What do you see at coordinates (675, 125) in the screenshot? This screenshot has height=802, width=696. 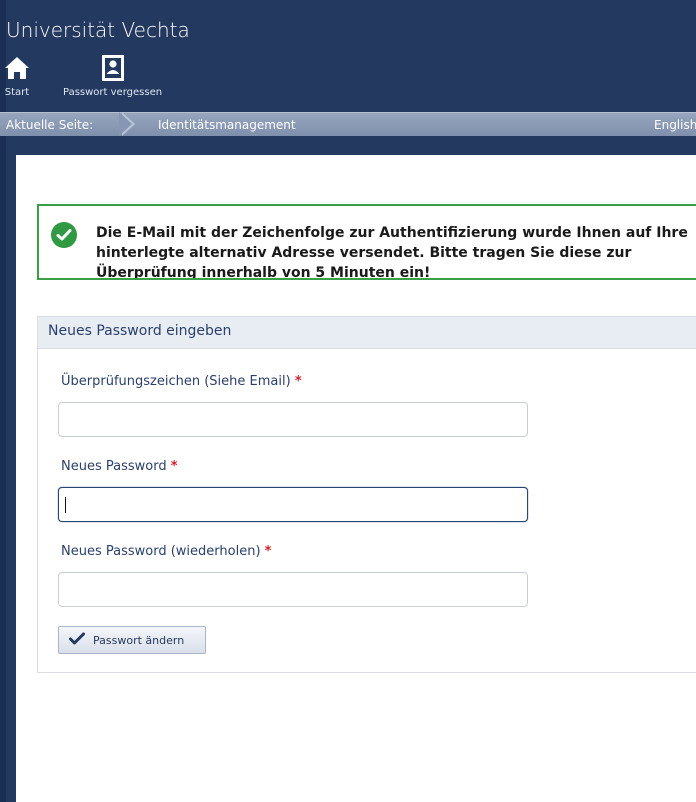 I see `language-switch: English` at bounding box center [675, 125].